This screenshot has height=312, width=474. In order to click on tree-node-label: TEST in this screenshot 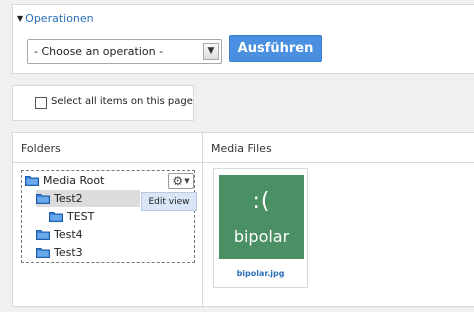, I will do `click(81, 216)`.